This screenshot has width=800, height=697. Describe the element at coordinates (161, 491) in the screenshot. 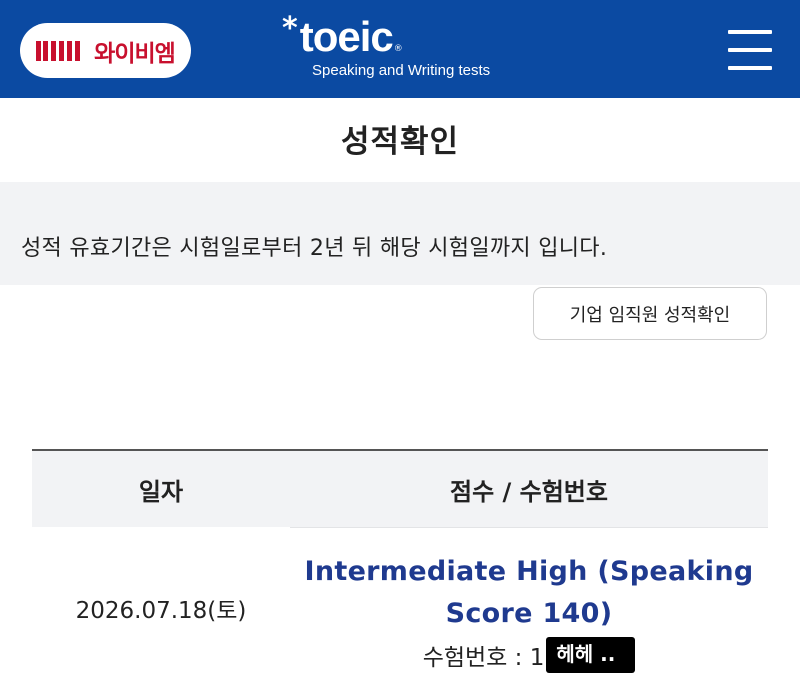

I see `date-column-header: 일자` at that location.